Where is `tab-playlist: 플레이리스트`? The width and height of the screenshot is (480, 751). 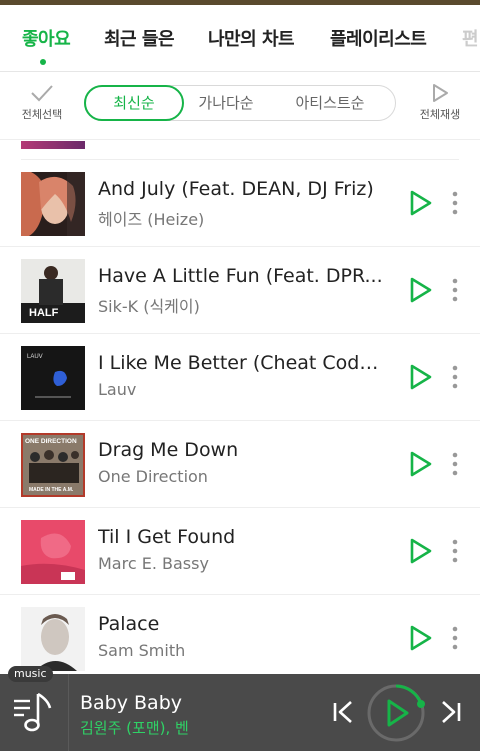 tab-playlist: 플레이리스트 is located at coordinates (378, 38).